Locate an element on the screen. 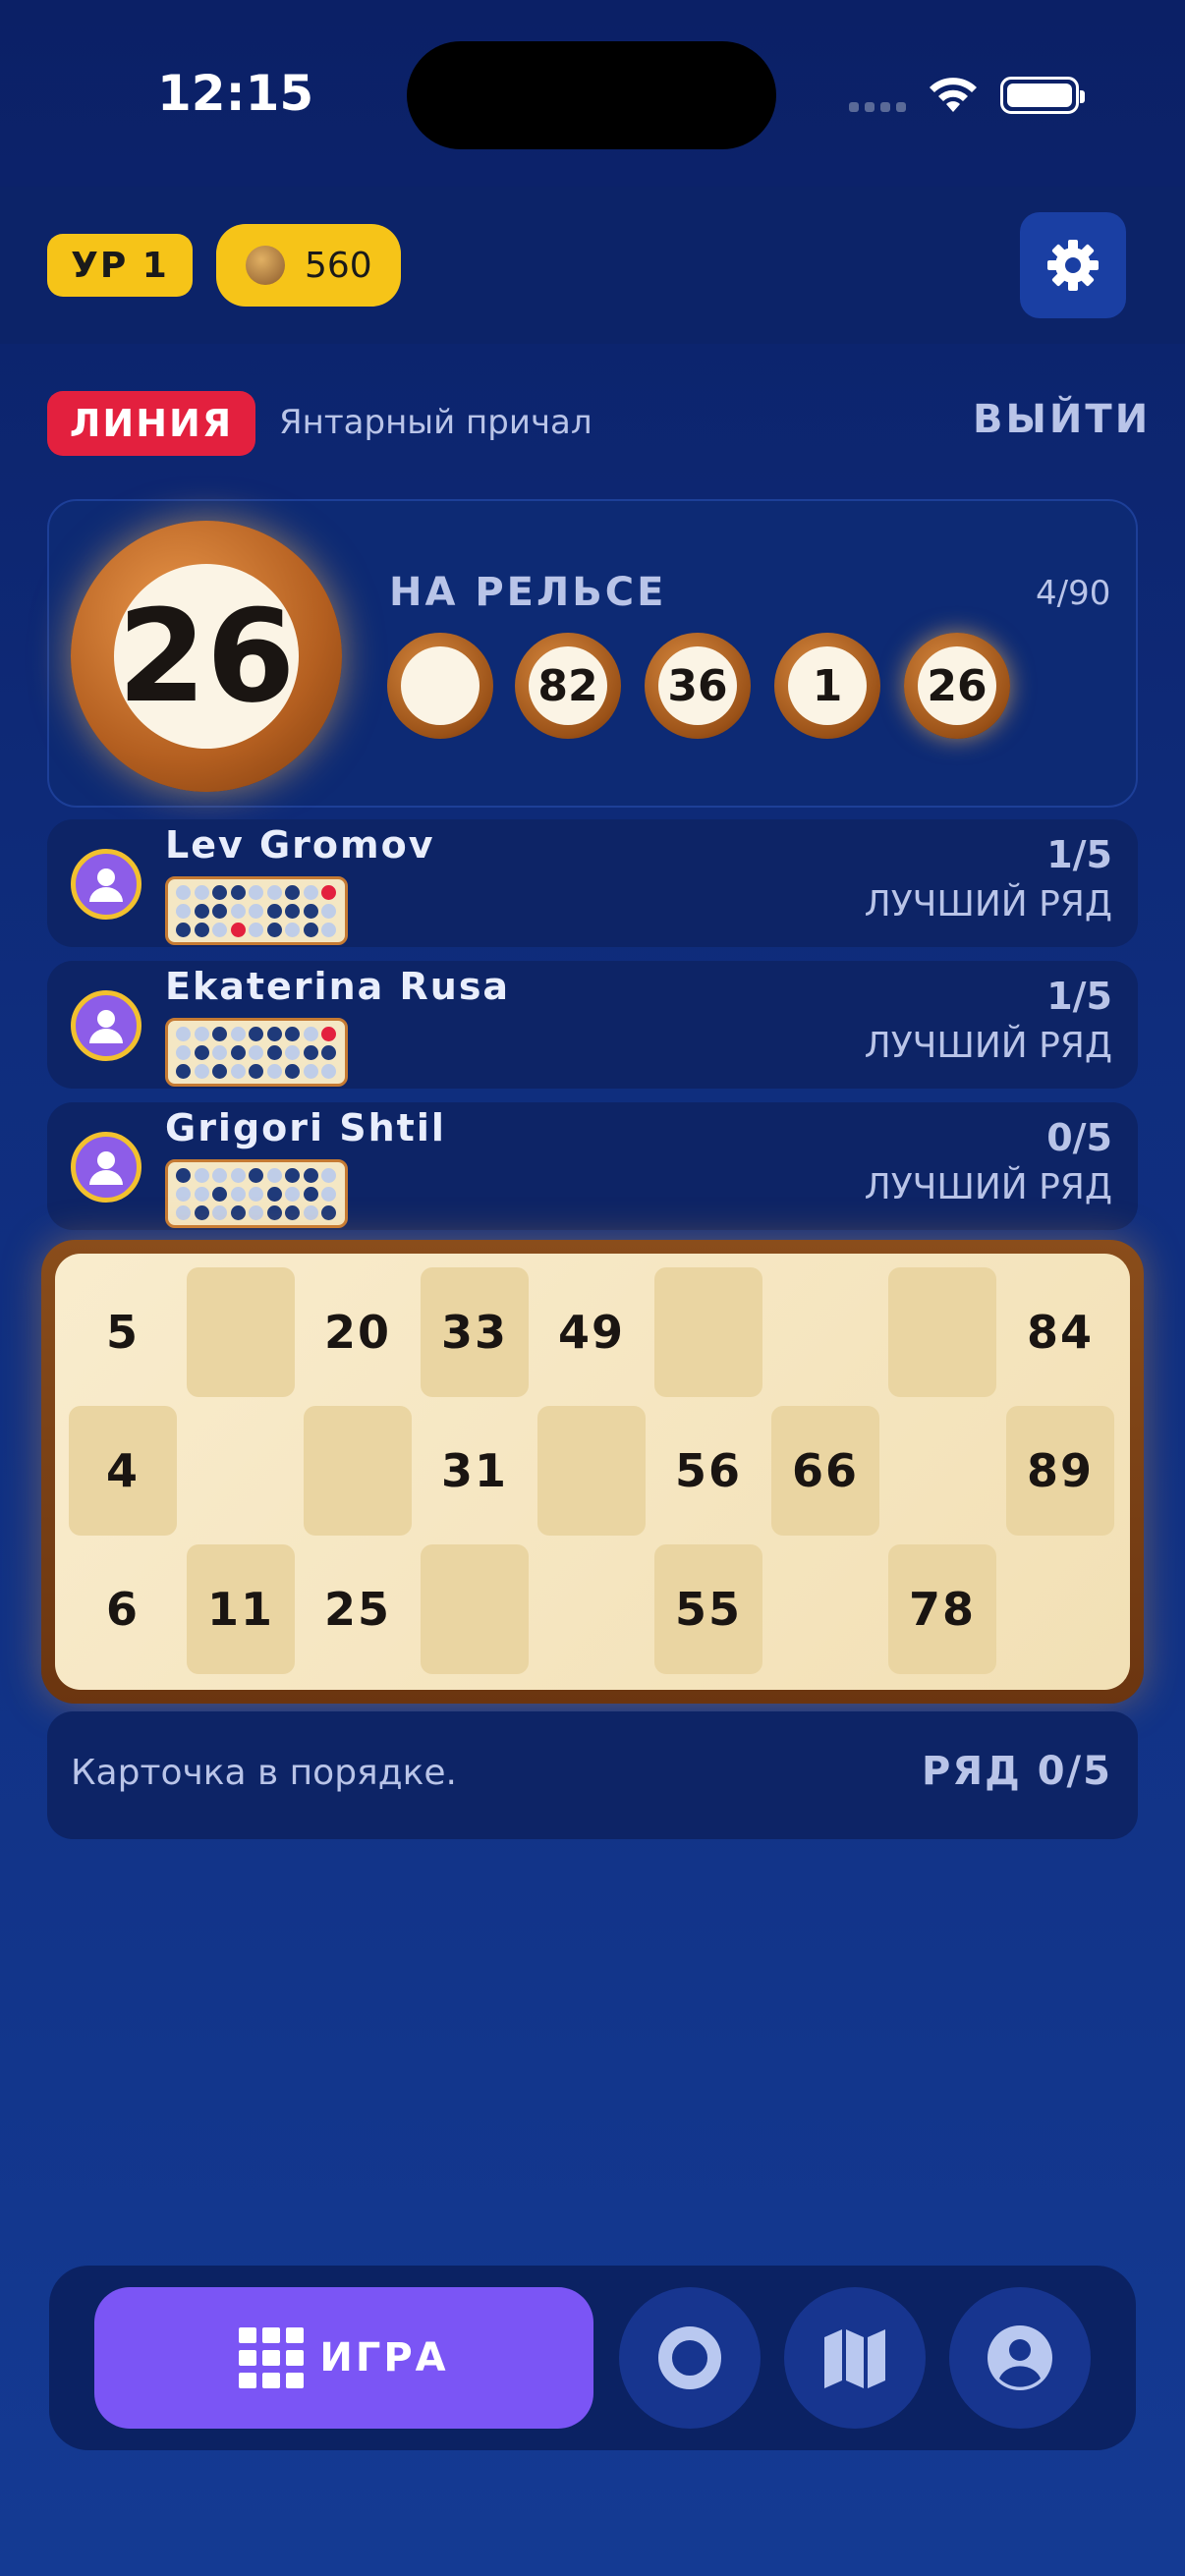  draw-count: 4/90 is located at coordinates (1073, 593).